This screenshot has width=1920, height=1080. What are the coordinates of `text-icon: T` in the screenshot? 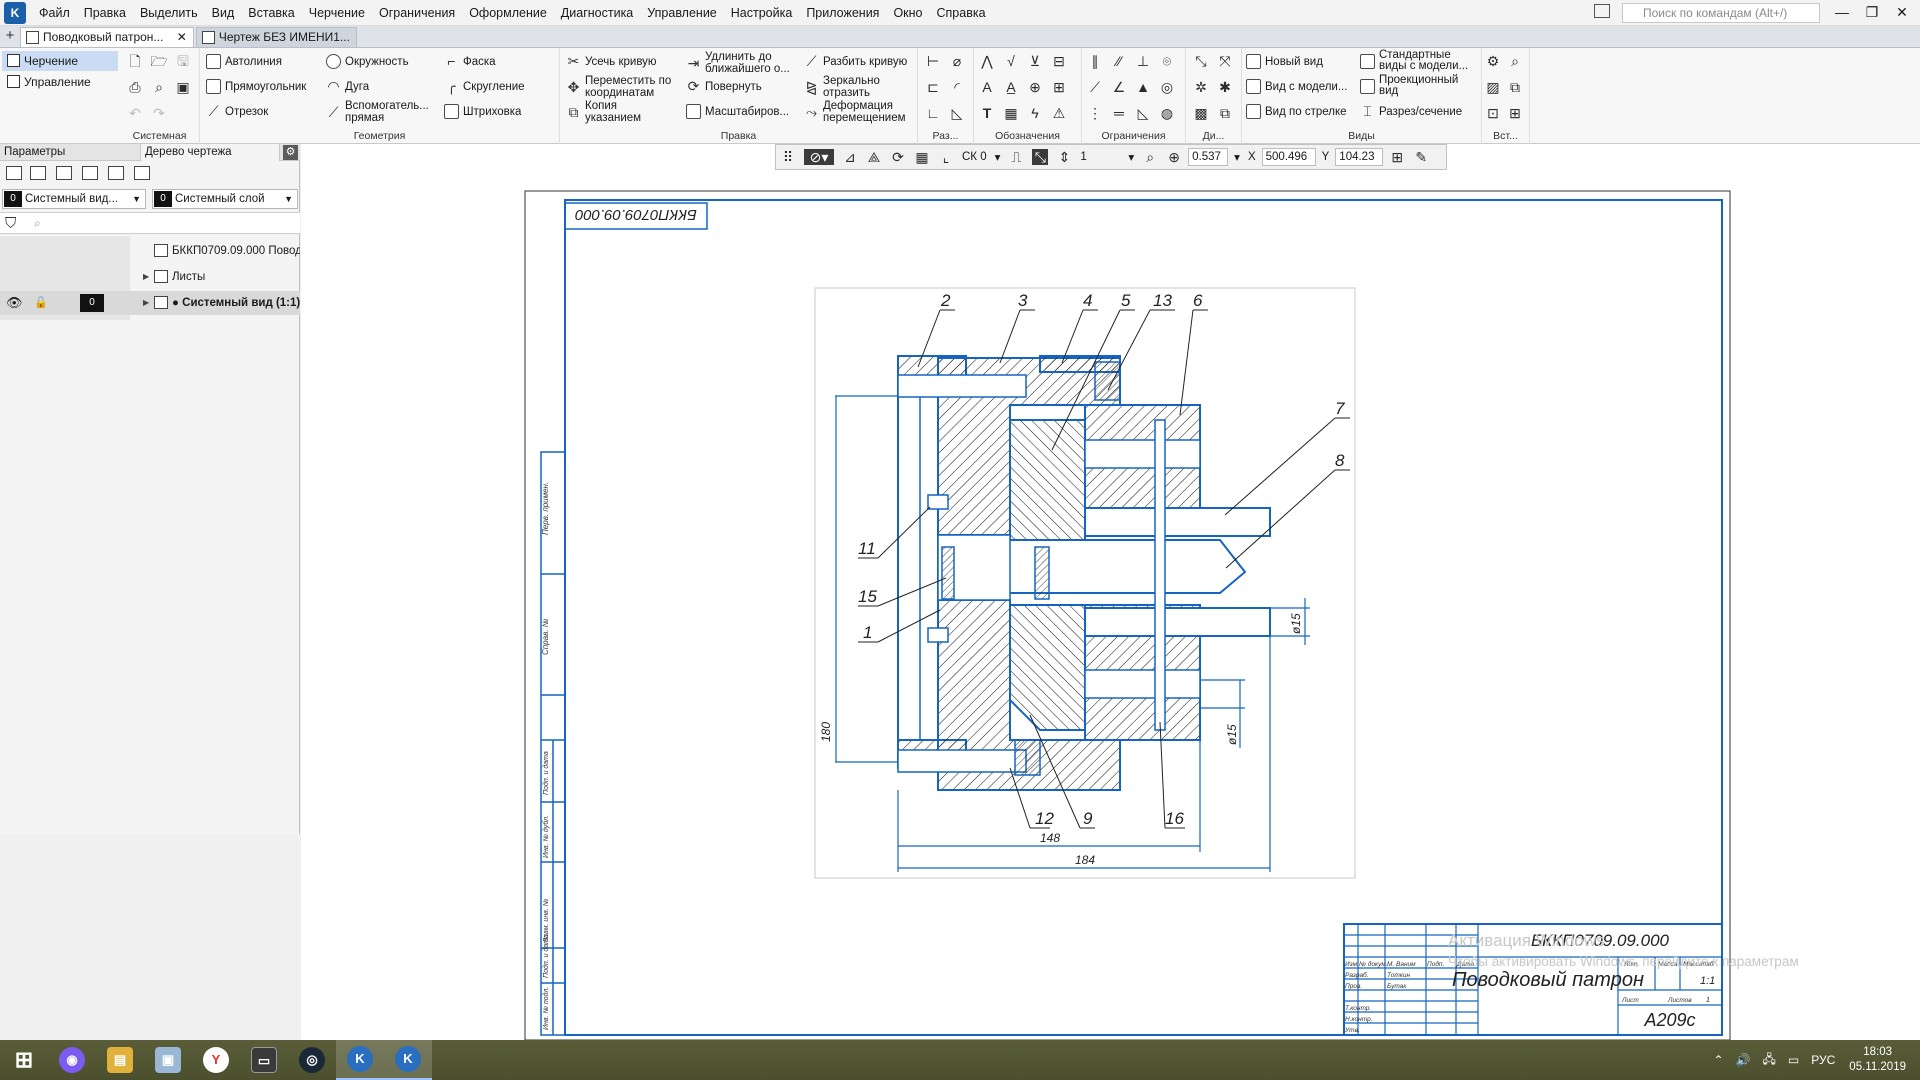 It's located at (987, 113).